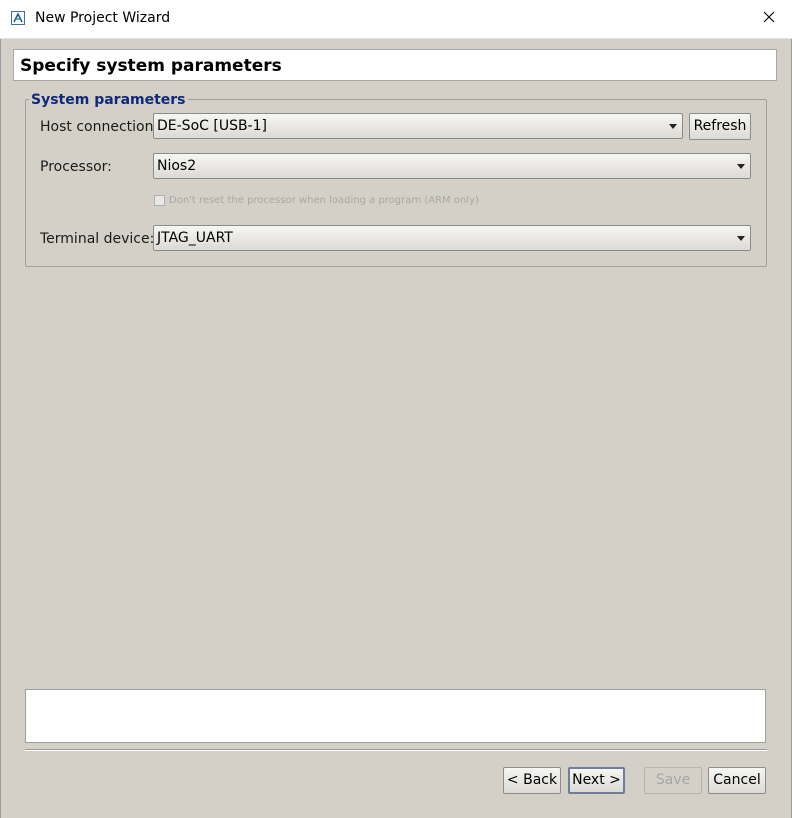 This screenshot has height=818, width=792. Describe the element at coordinates (97, 239) in the screenshot. I see `terminal-device-label: Terminal device:` at that location.